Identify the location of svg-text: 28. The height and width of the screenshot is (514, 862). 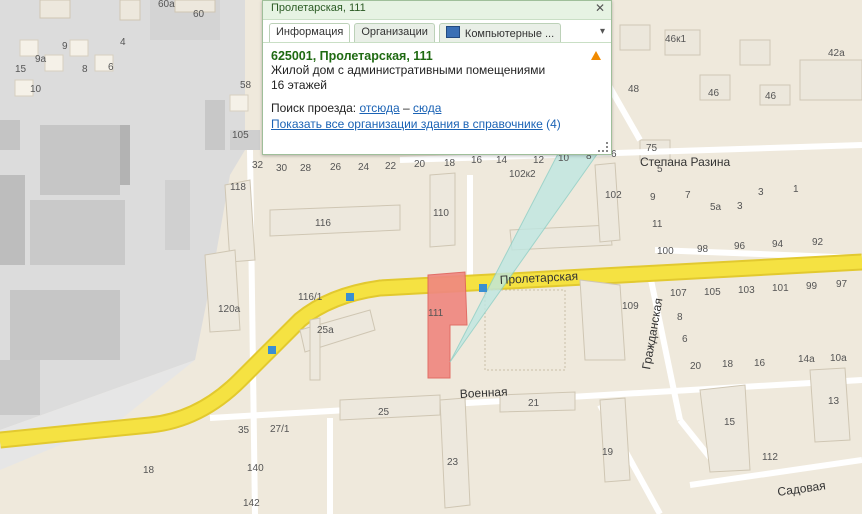
(306, 168).